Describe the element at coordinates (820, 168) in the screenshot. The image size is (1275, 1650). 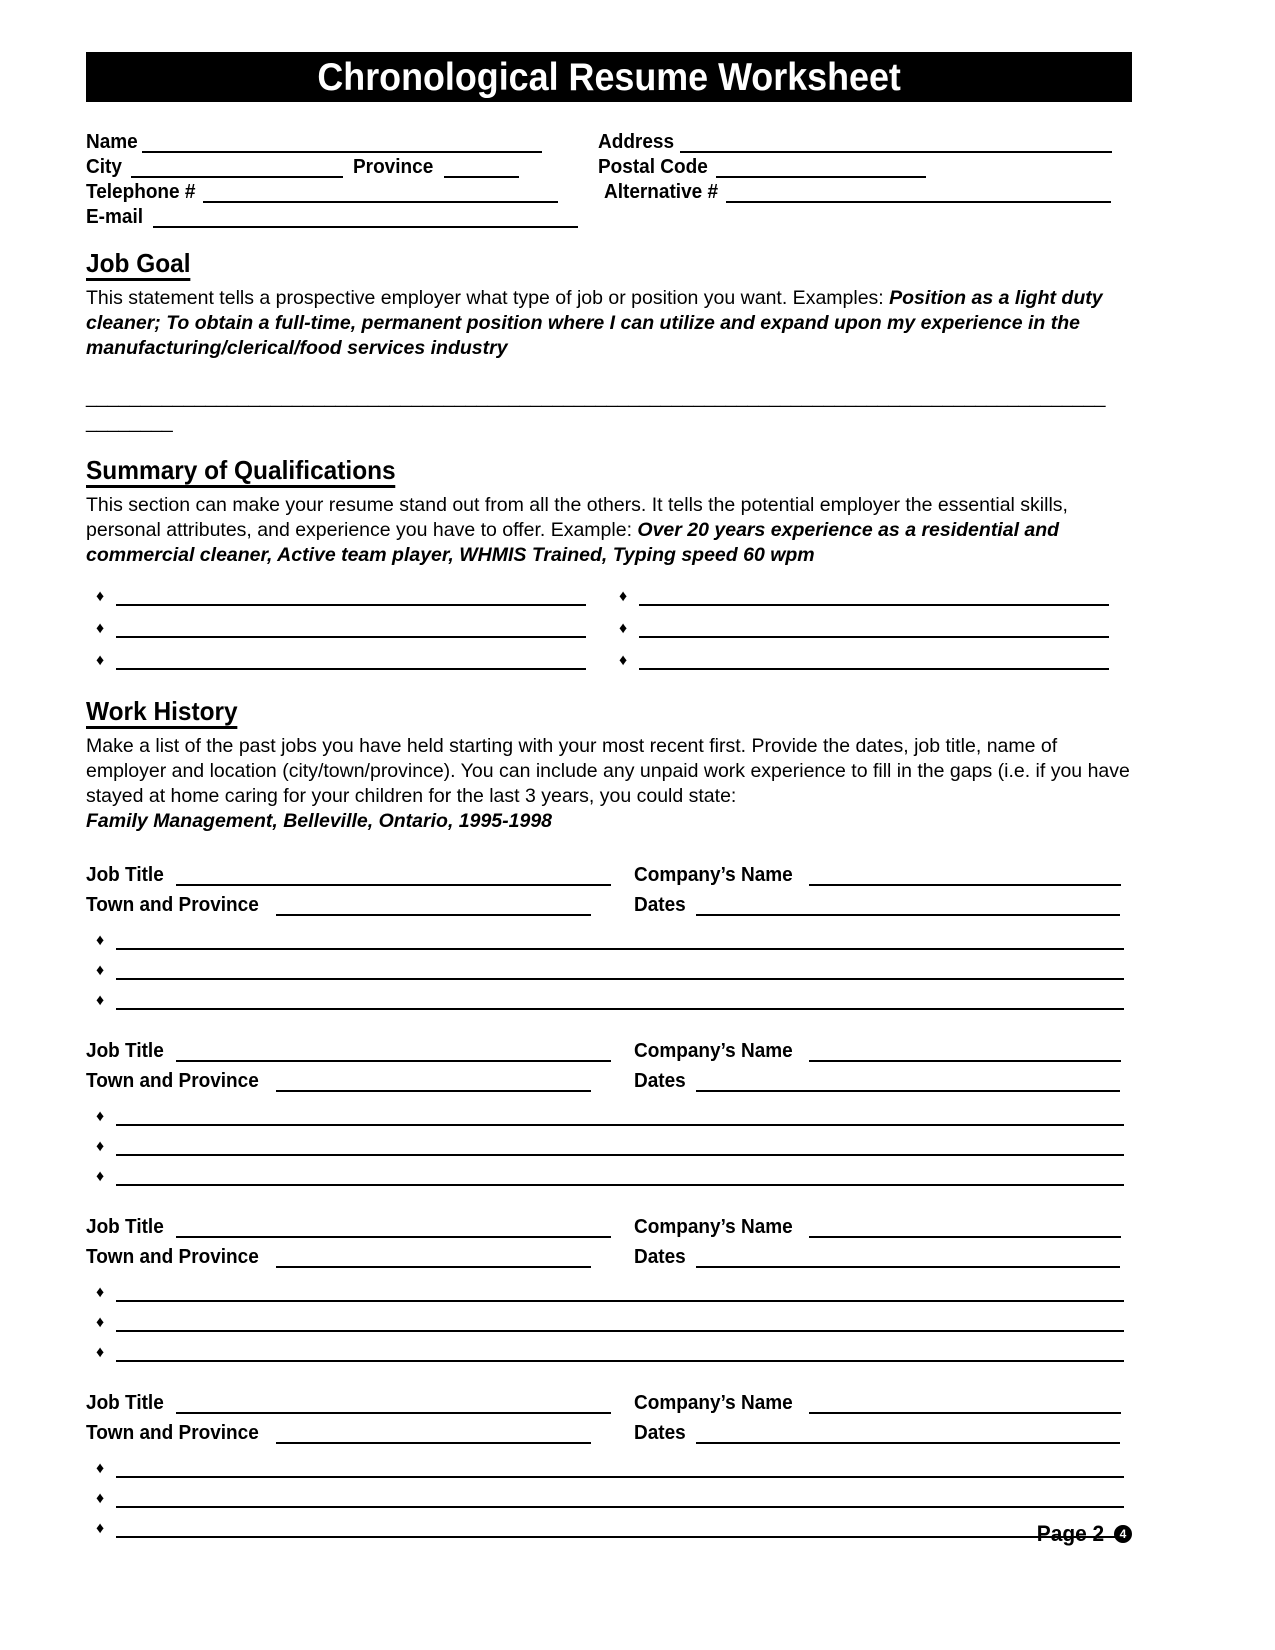
I see `postal-code-input-line` at that location.